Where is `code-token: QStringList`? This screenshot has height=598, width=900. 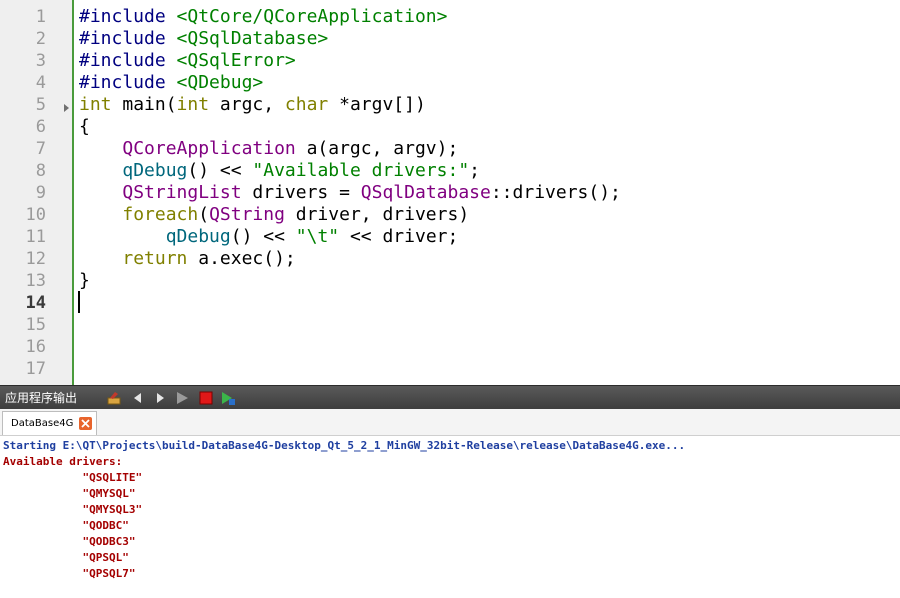
code-token: QStringList is located at coordinates (182, 192).